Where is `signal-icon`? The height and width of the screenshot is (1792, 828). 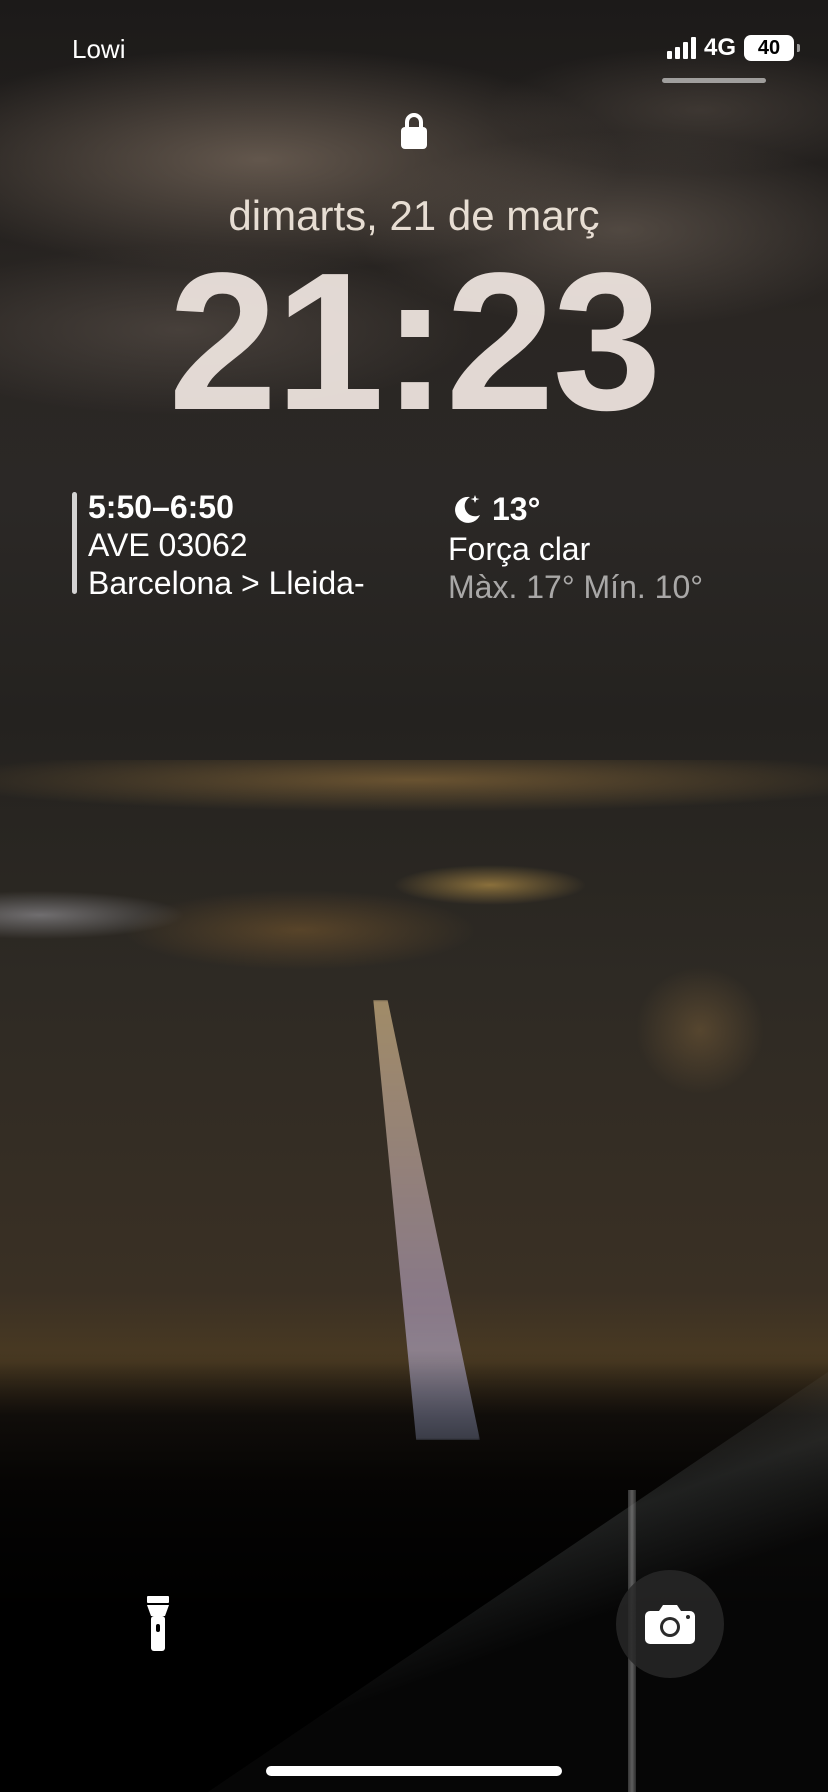 signal-icon is located at coordinates (681, 48).